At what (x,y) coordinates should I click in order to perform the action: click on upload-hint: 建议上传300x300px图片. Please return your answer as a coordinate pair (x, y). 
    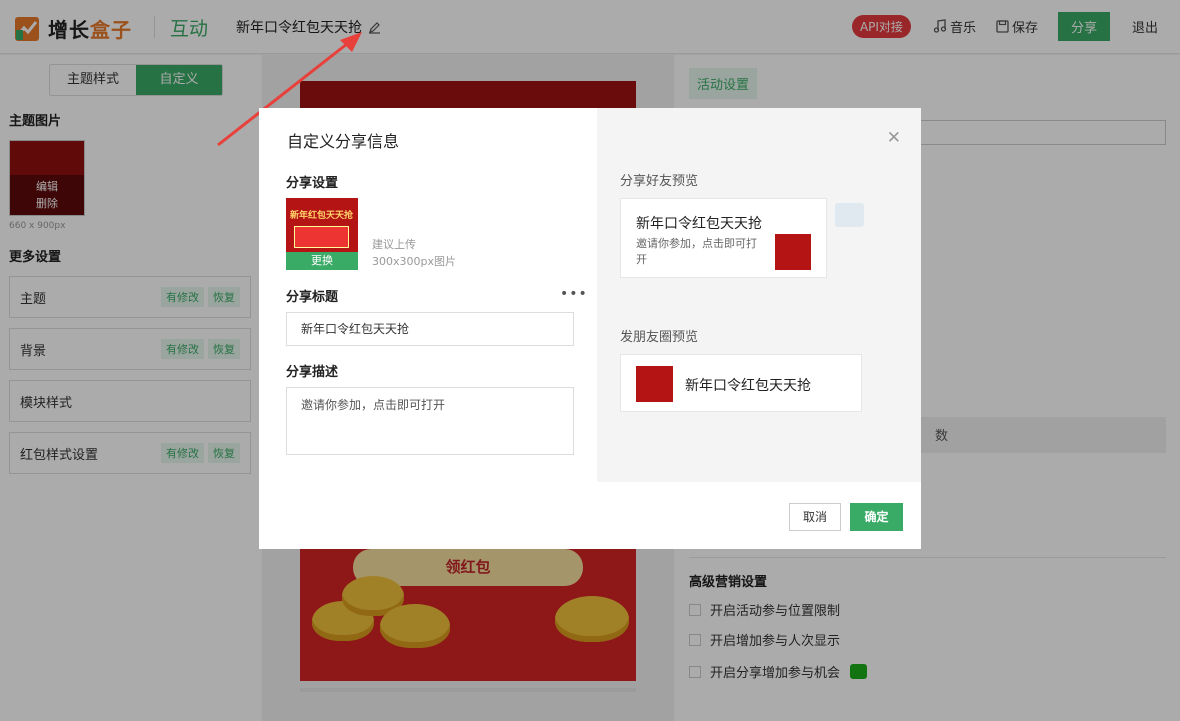
    Looking at the image, I should click on (414, 253).